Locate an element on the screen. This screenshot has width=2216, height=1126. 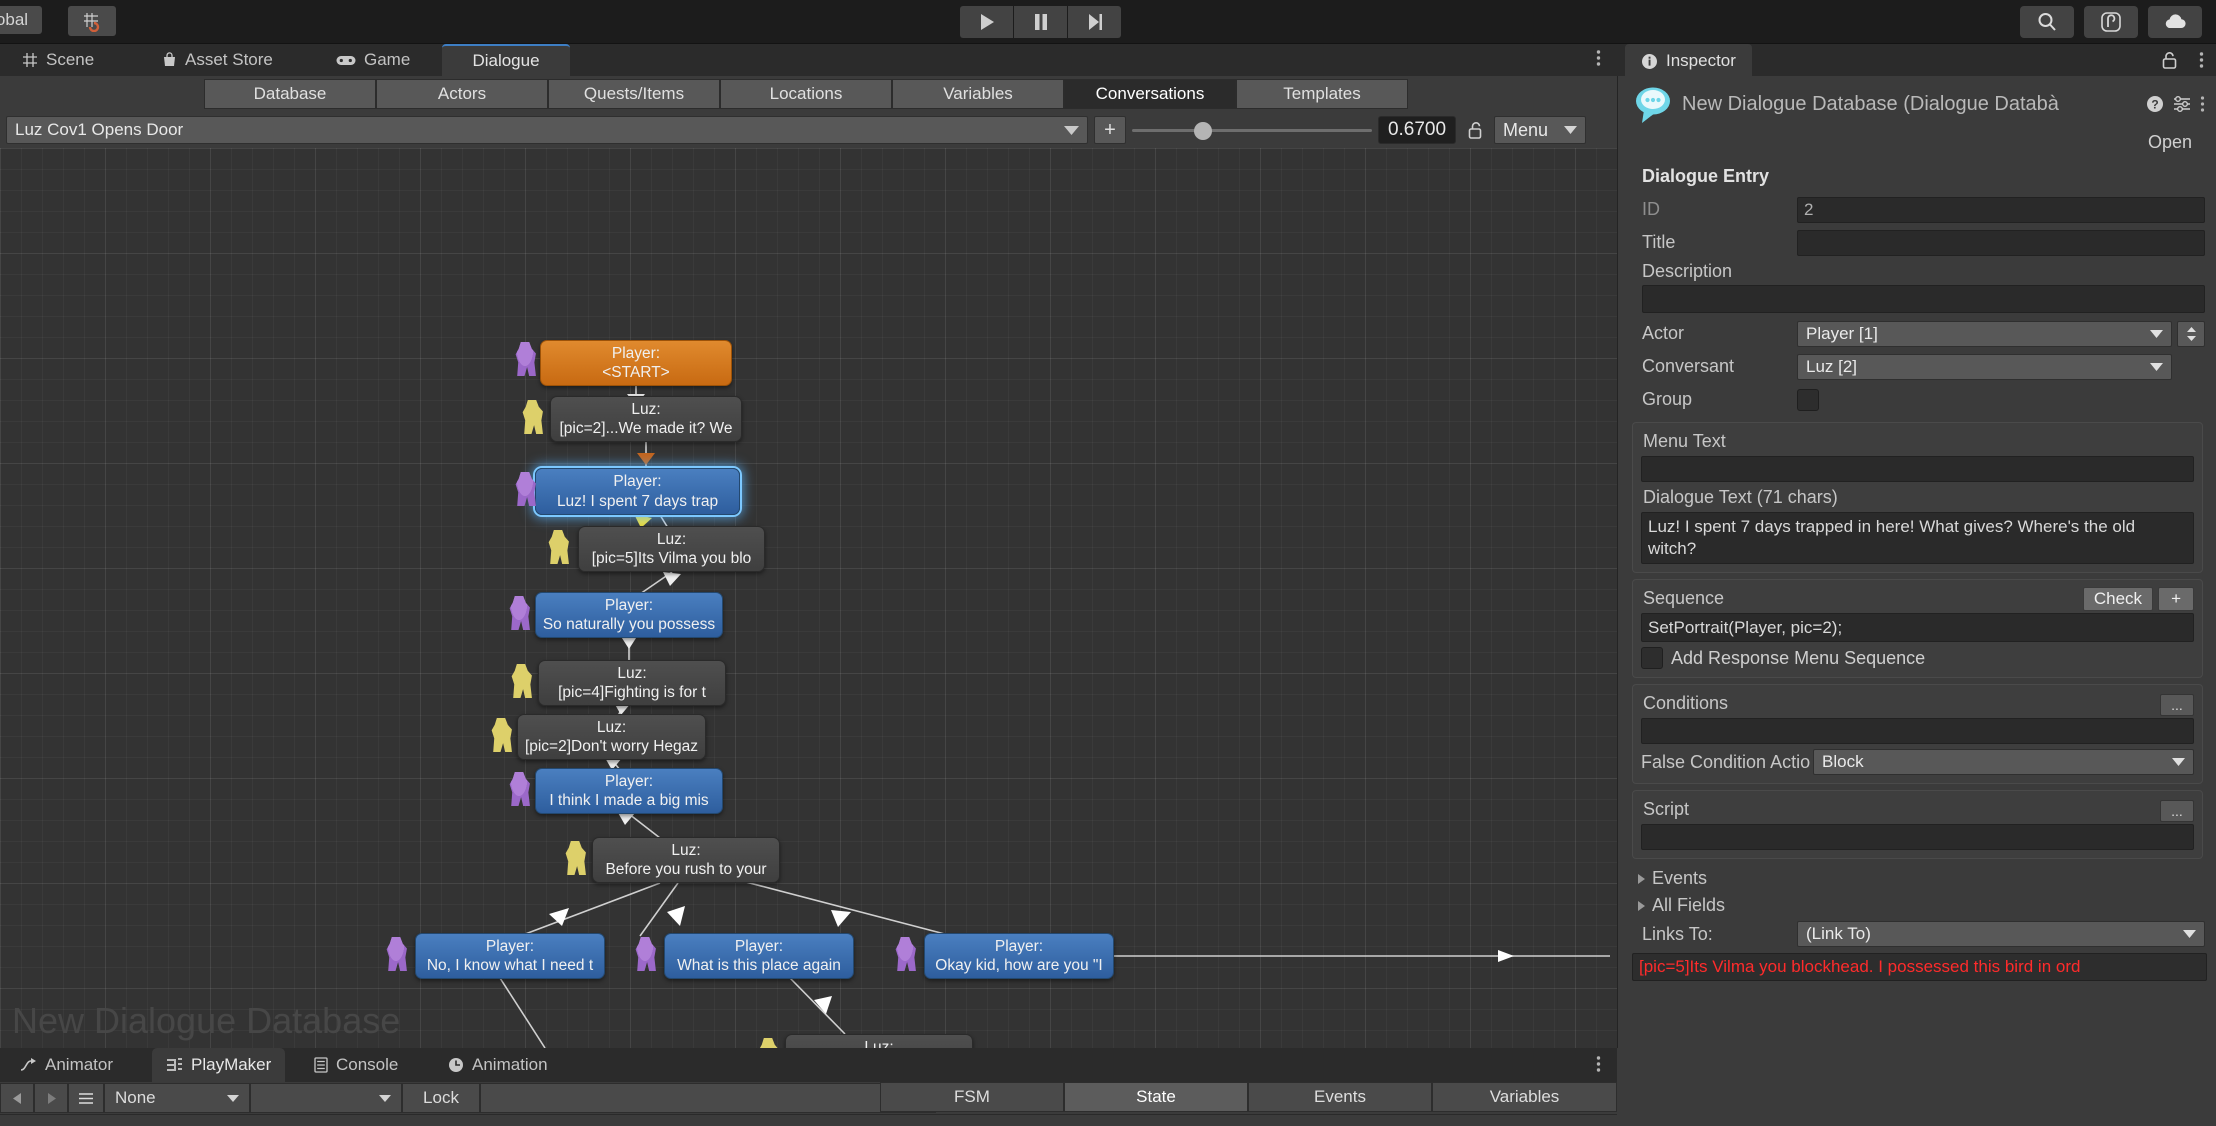
cloud-button is located at coordinates (2175, 22).